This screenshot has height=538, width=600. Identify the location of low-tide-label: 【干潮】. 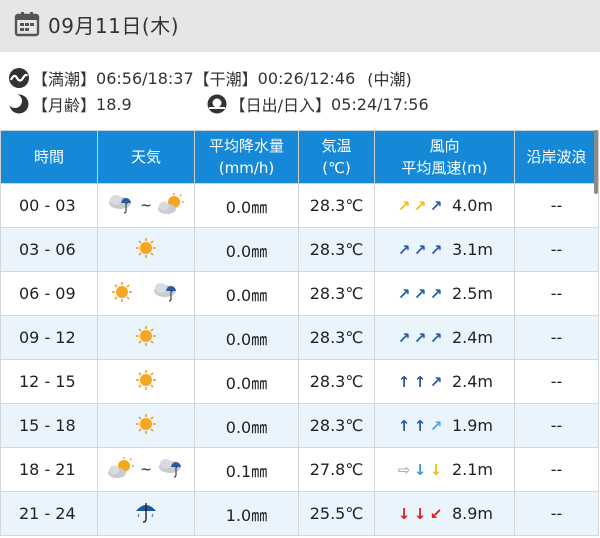
(225, 79).